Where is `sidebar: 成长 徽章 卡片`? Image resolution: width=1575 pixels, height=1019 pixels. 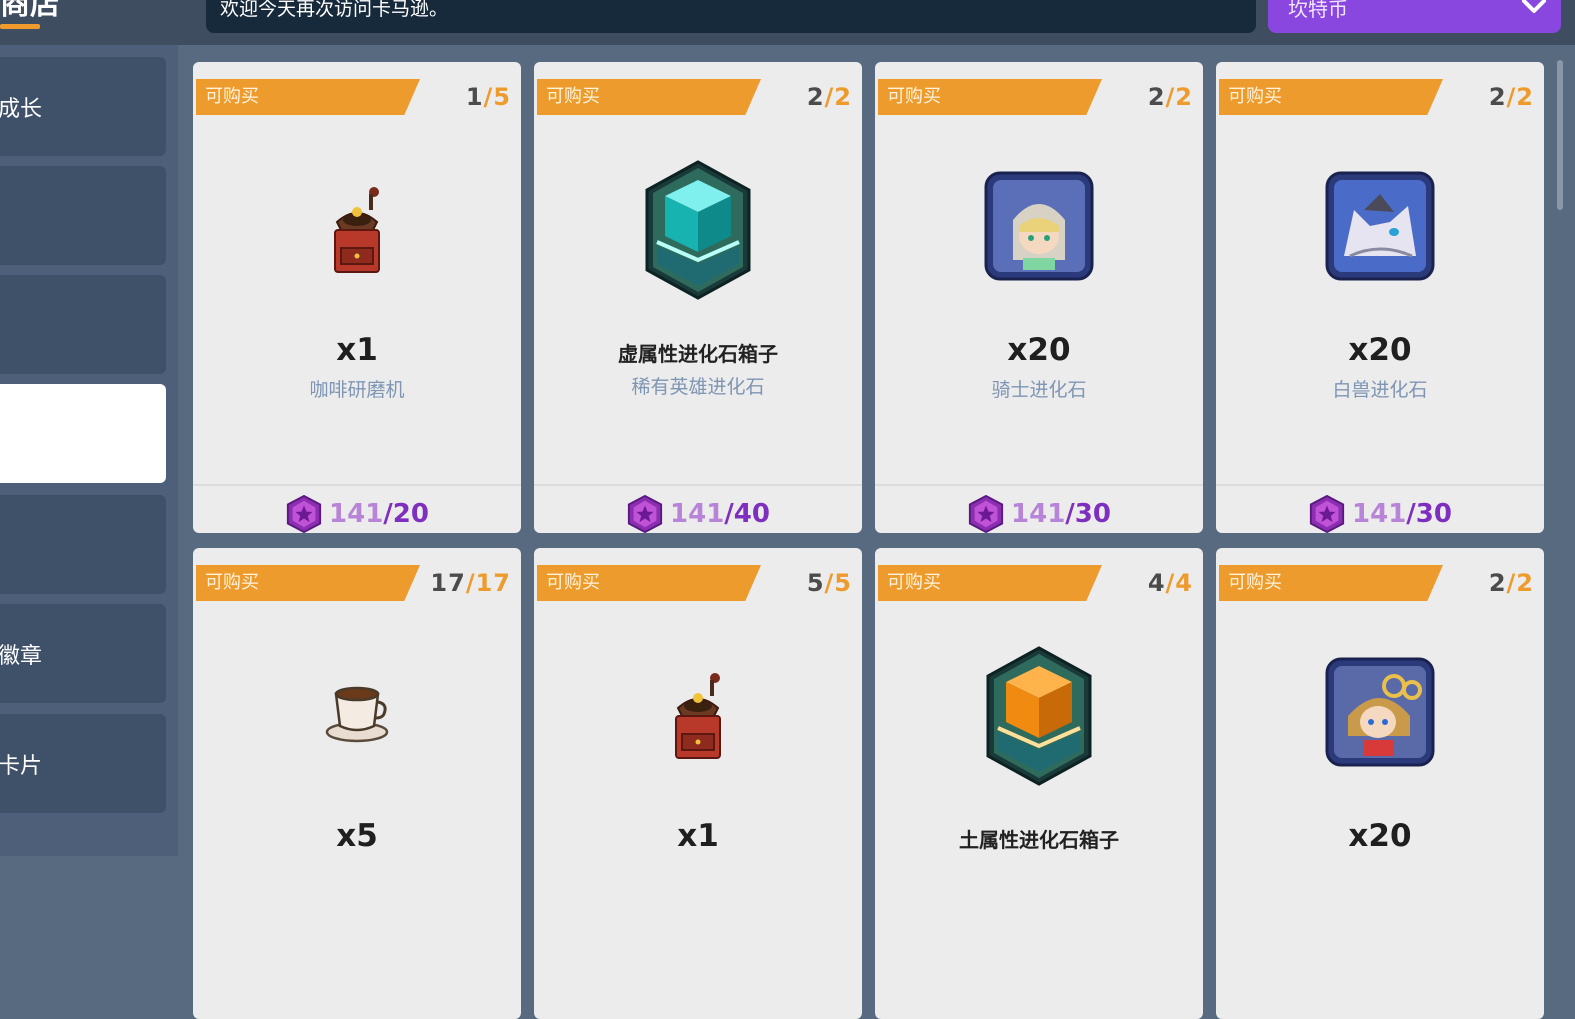
sidebar: 成长 徽章 卡片 is located at coordinates (89, 450).